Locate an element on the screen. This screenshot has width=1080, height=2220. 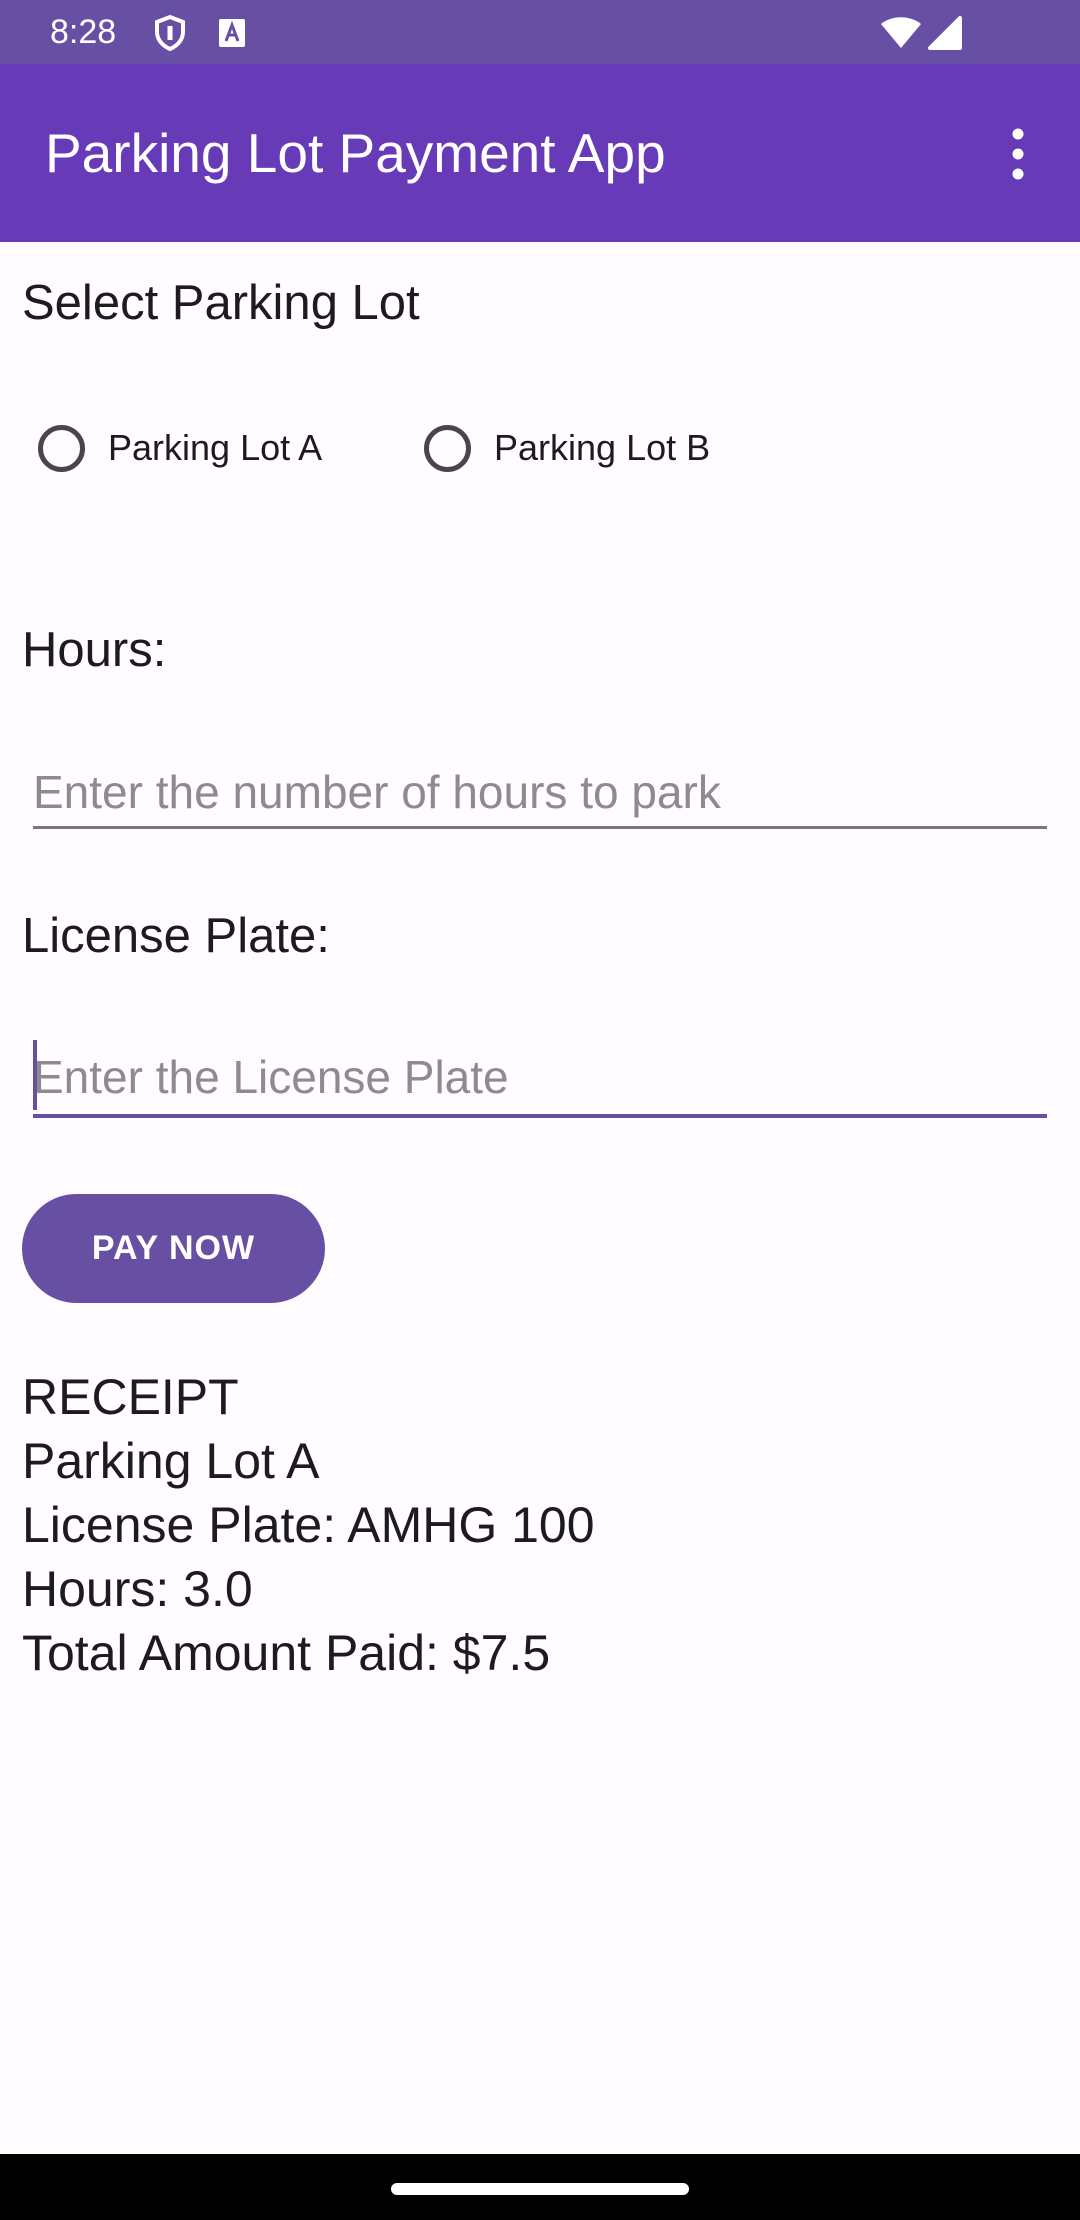
wifi-icon is located at coordinates (901, 35).